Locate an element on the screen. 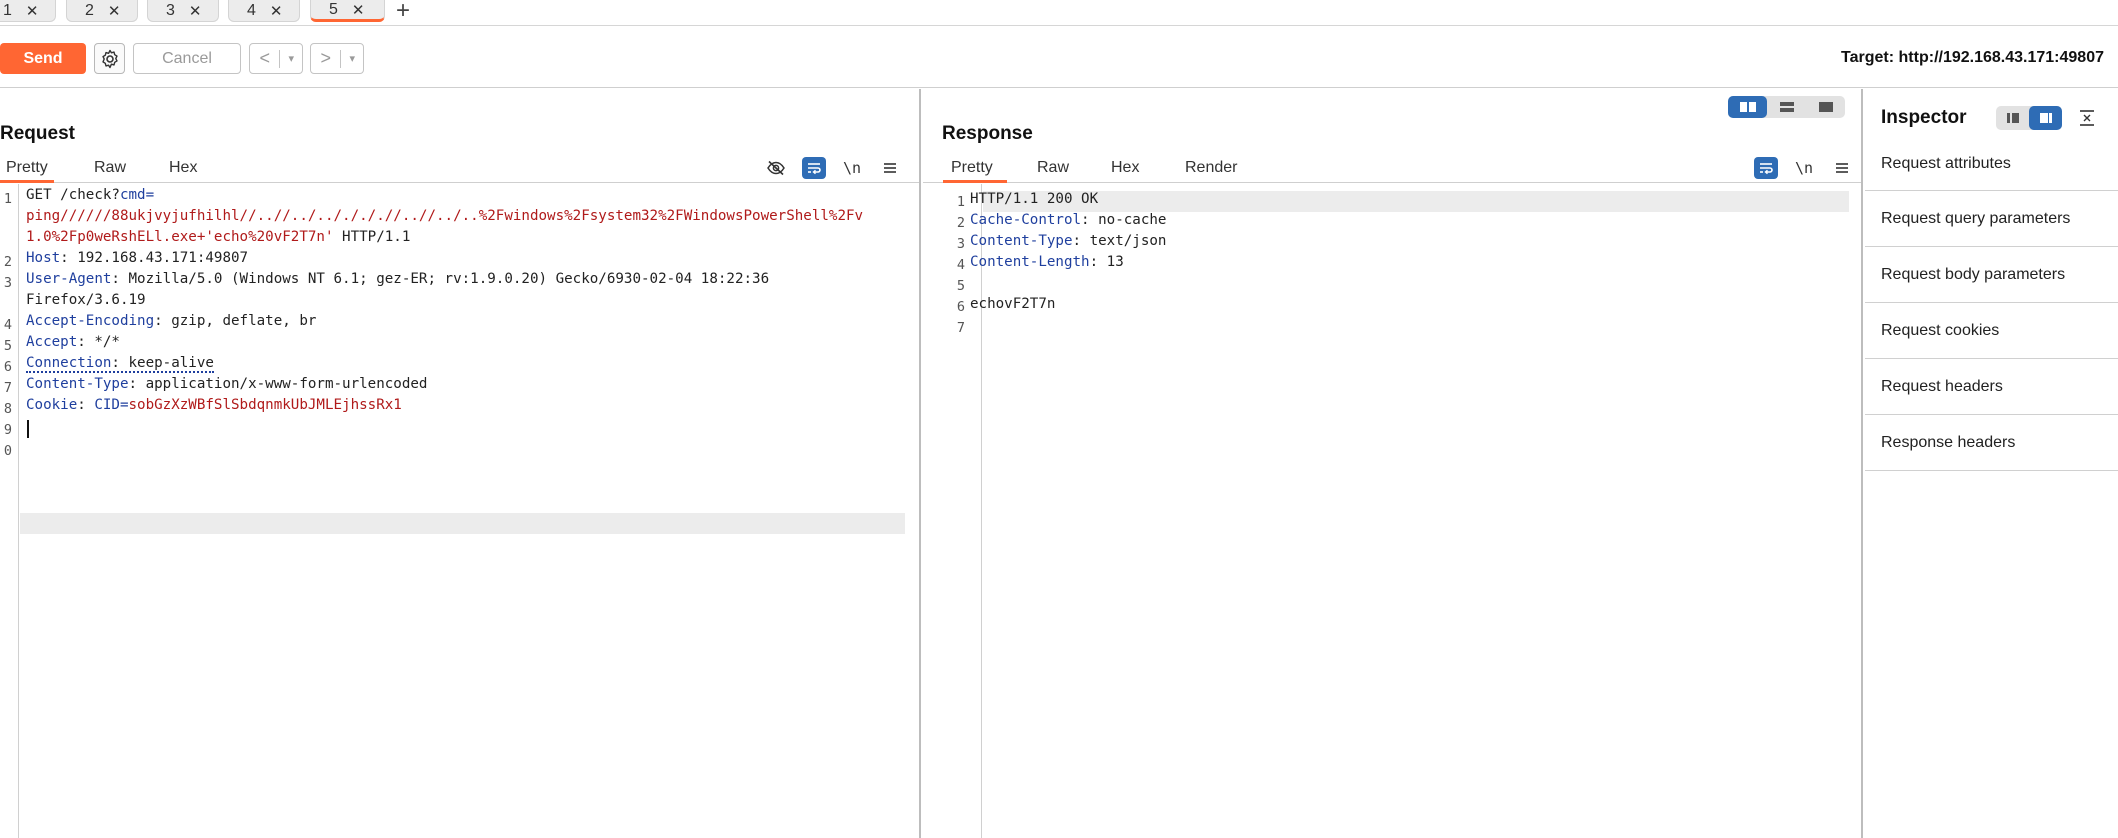 The width and height of the screenshot is (2118, 838). response-view-tabs: Pretty Raw Hex Render \n is located at coordinates (1392, 169).